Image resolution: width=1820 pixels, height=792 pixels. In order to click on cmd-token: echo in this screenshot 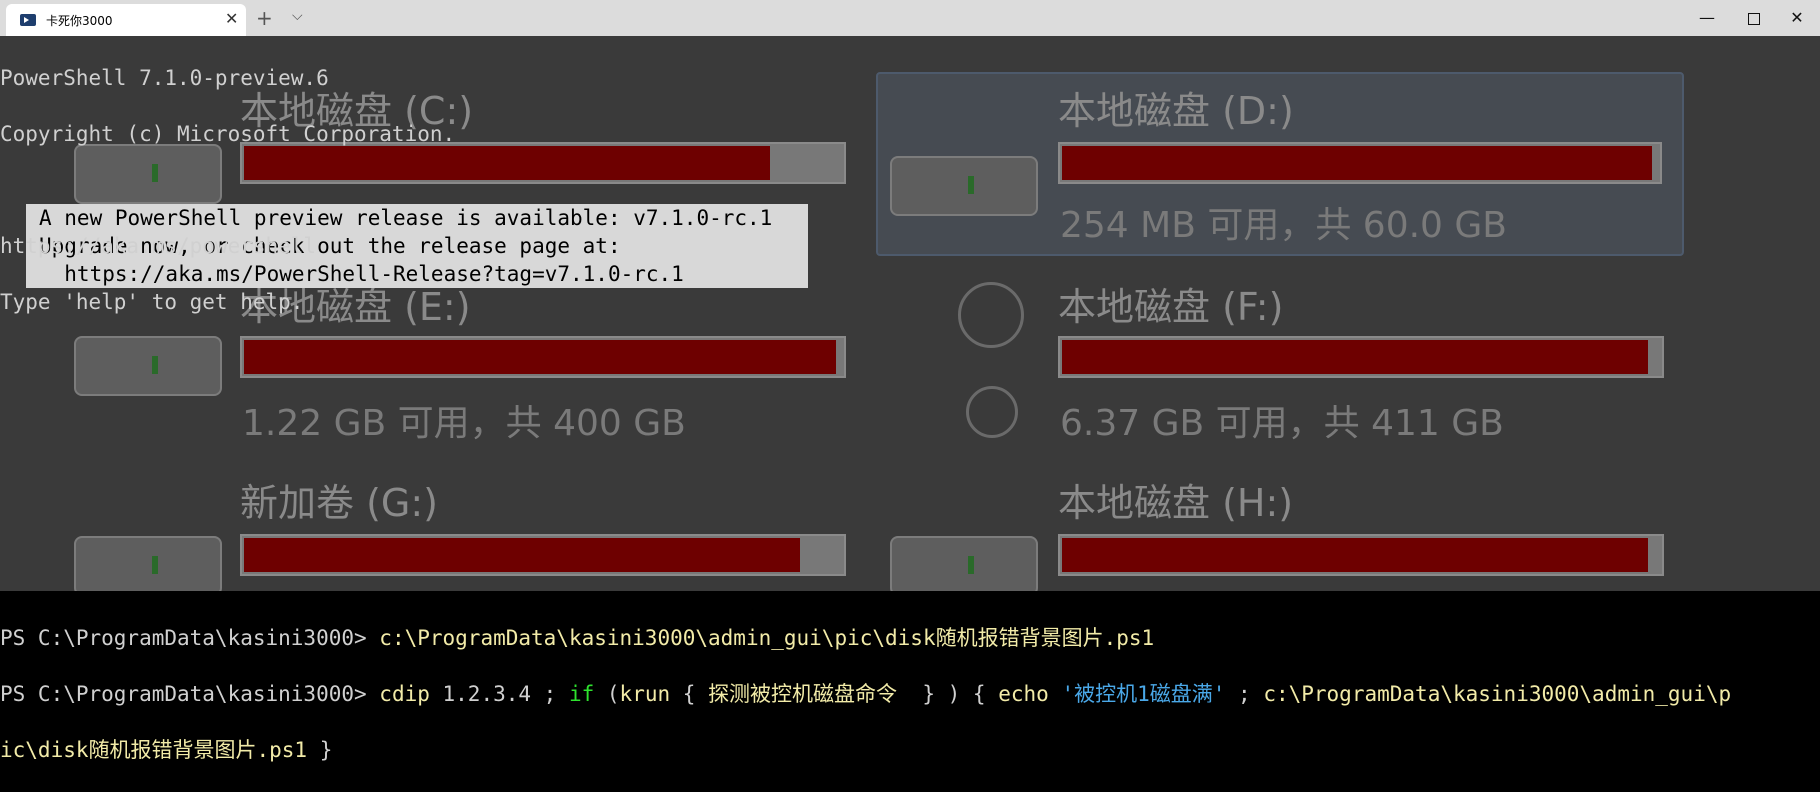, I will do `click(1023, 694)`.